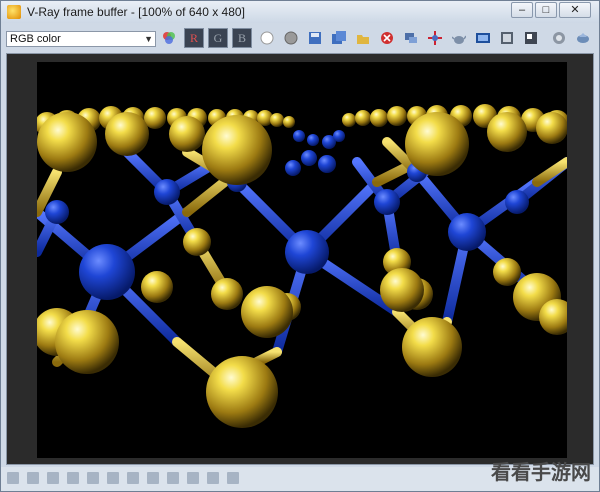 The image size is (600, 492). I want to click on close-button: ✕, so click(575, 10).